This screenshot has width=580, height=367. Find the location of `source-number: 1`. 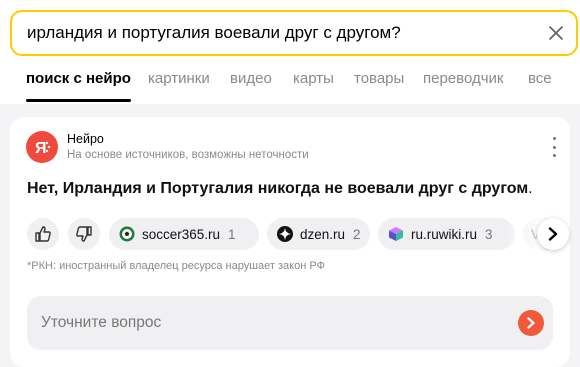

source-number: 1 is located at coordinates (232, 234).